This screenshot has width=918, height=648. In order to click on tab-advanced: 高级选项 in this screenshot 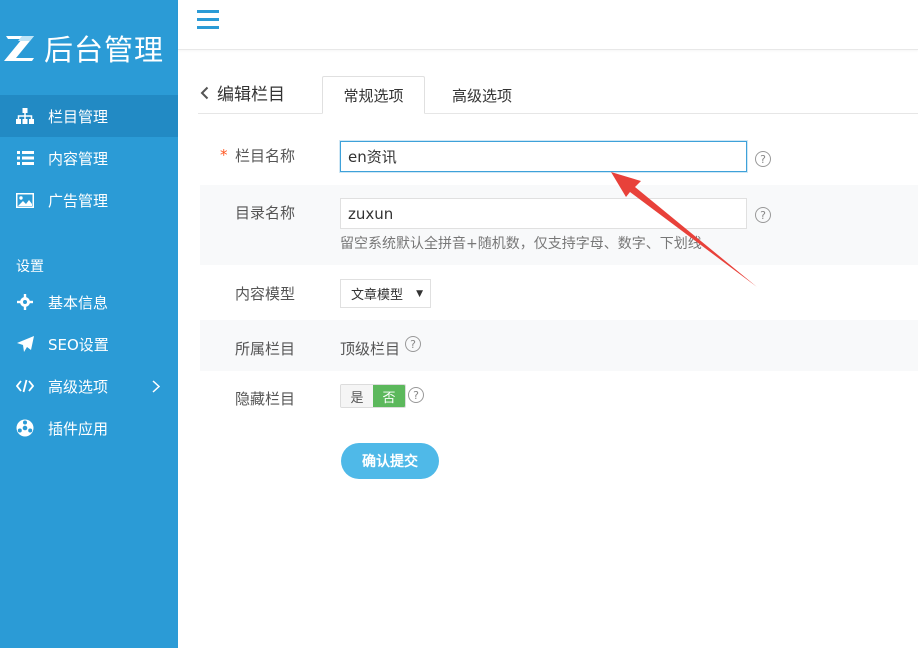, I will do `click(482, 95)`.